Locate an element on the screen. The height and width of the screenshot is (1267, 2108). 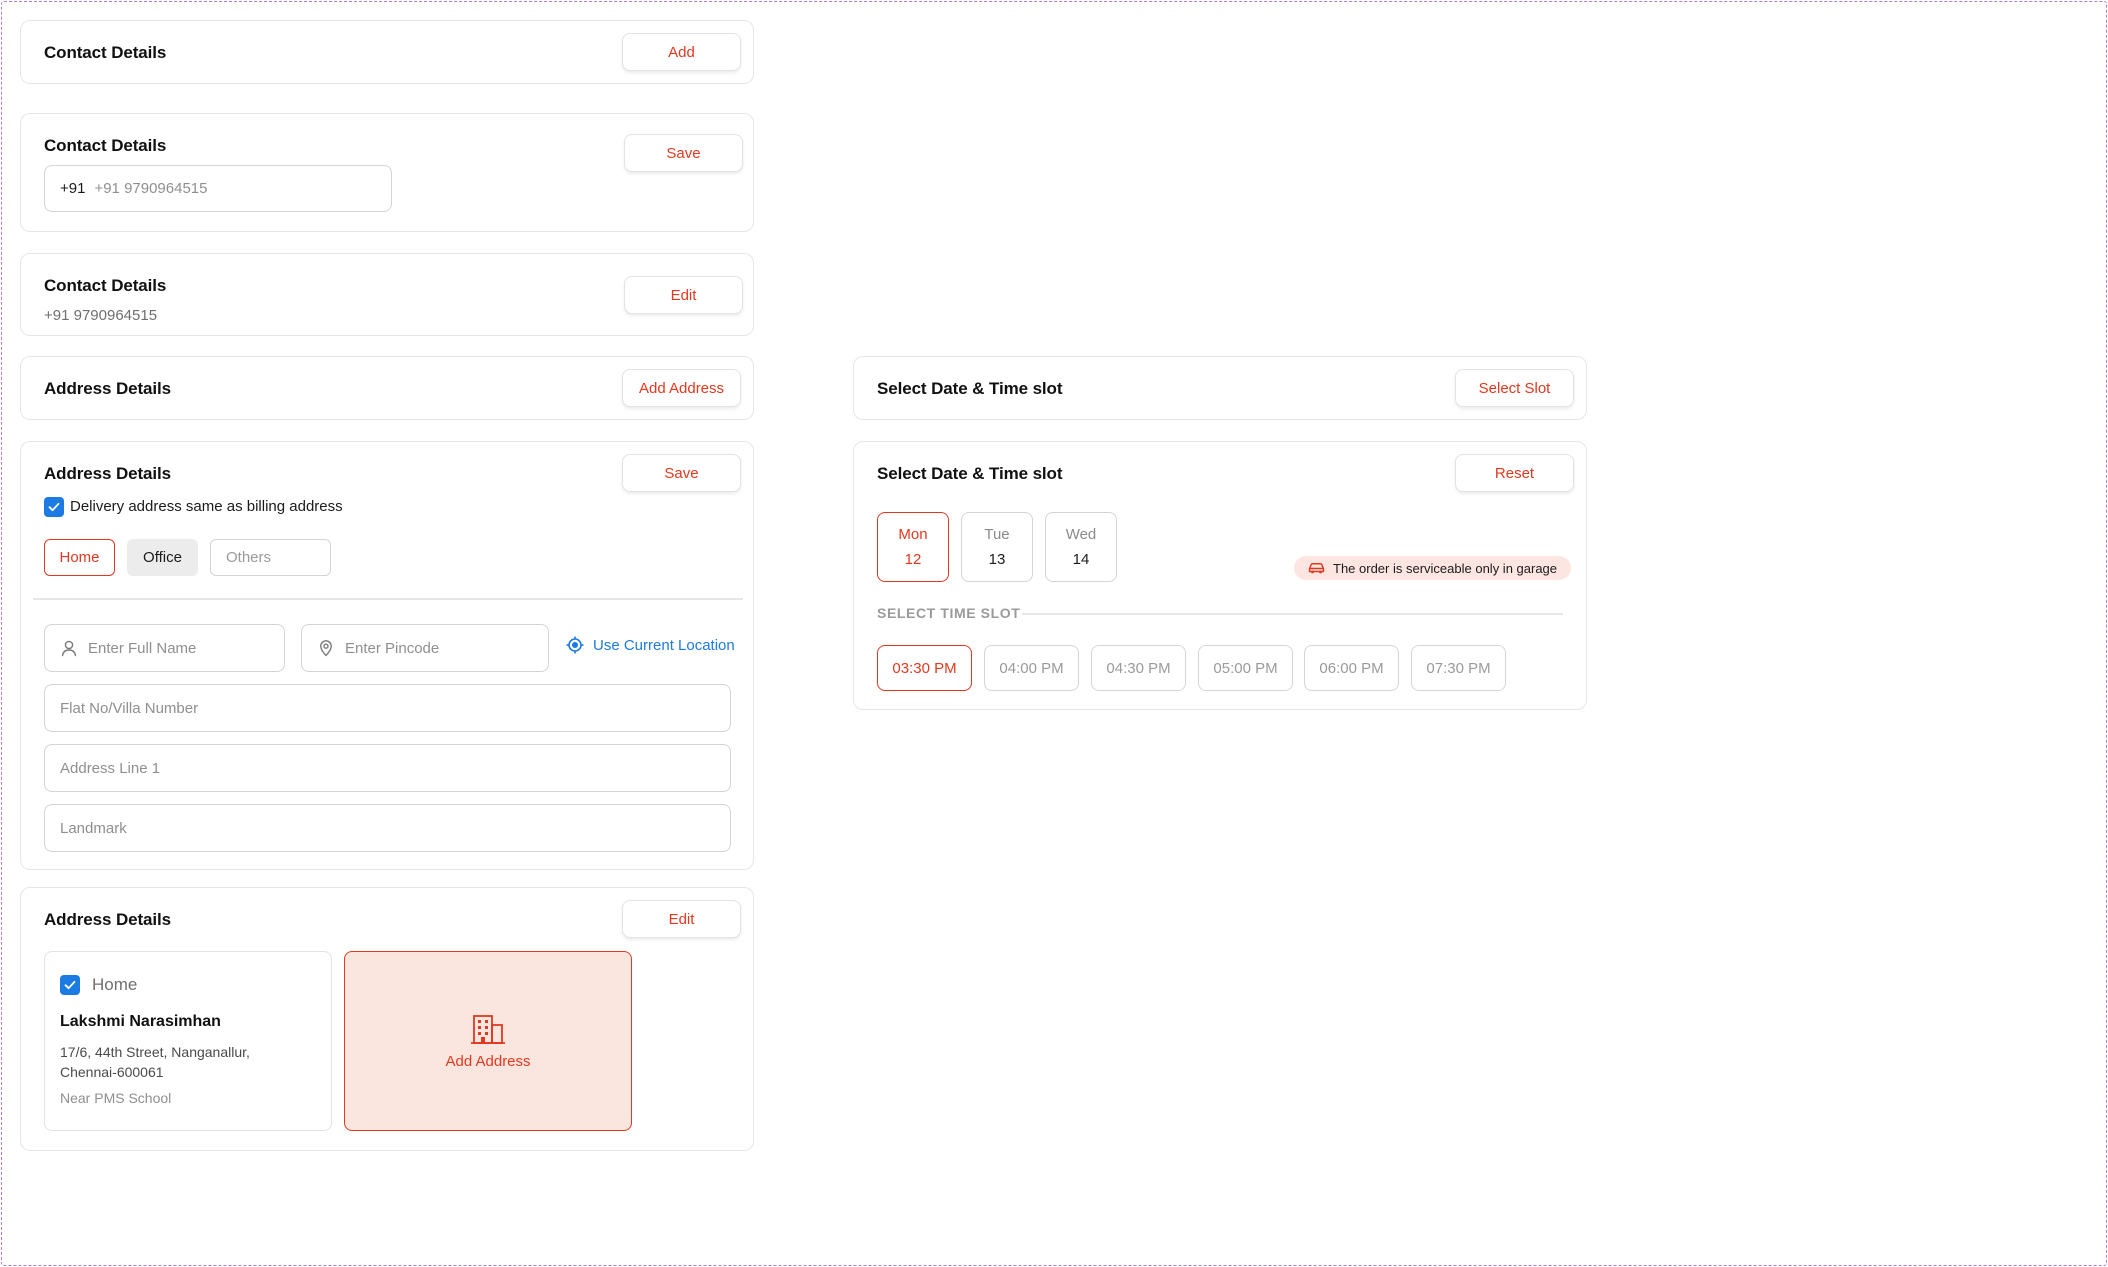
address-details-card-empty: Address Details Add Address is located at coordinates (387, 388).